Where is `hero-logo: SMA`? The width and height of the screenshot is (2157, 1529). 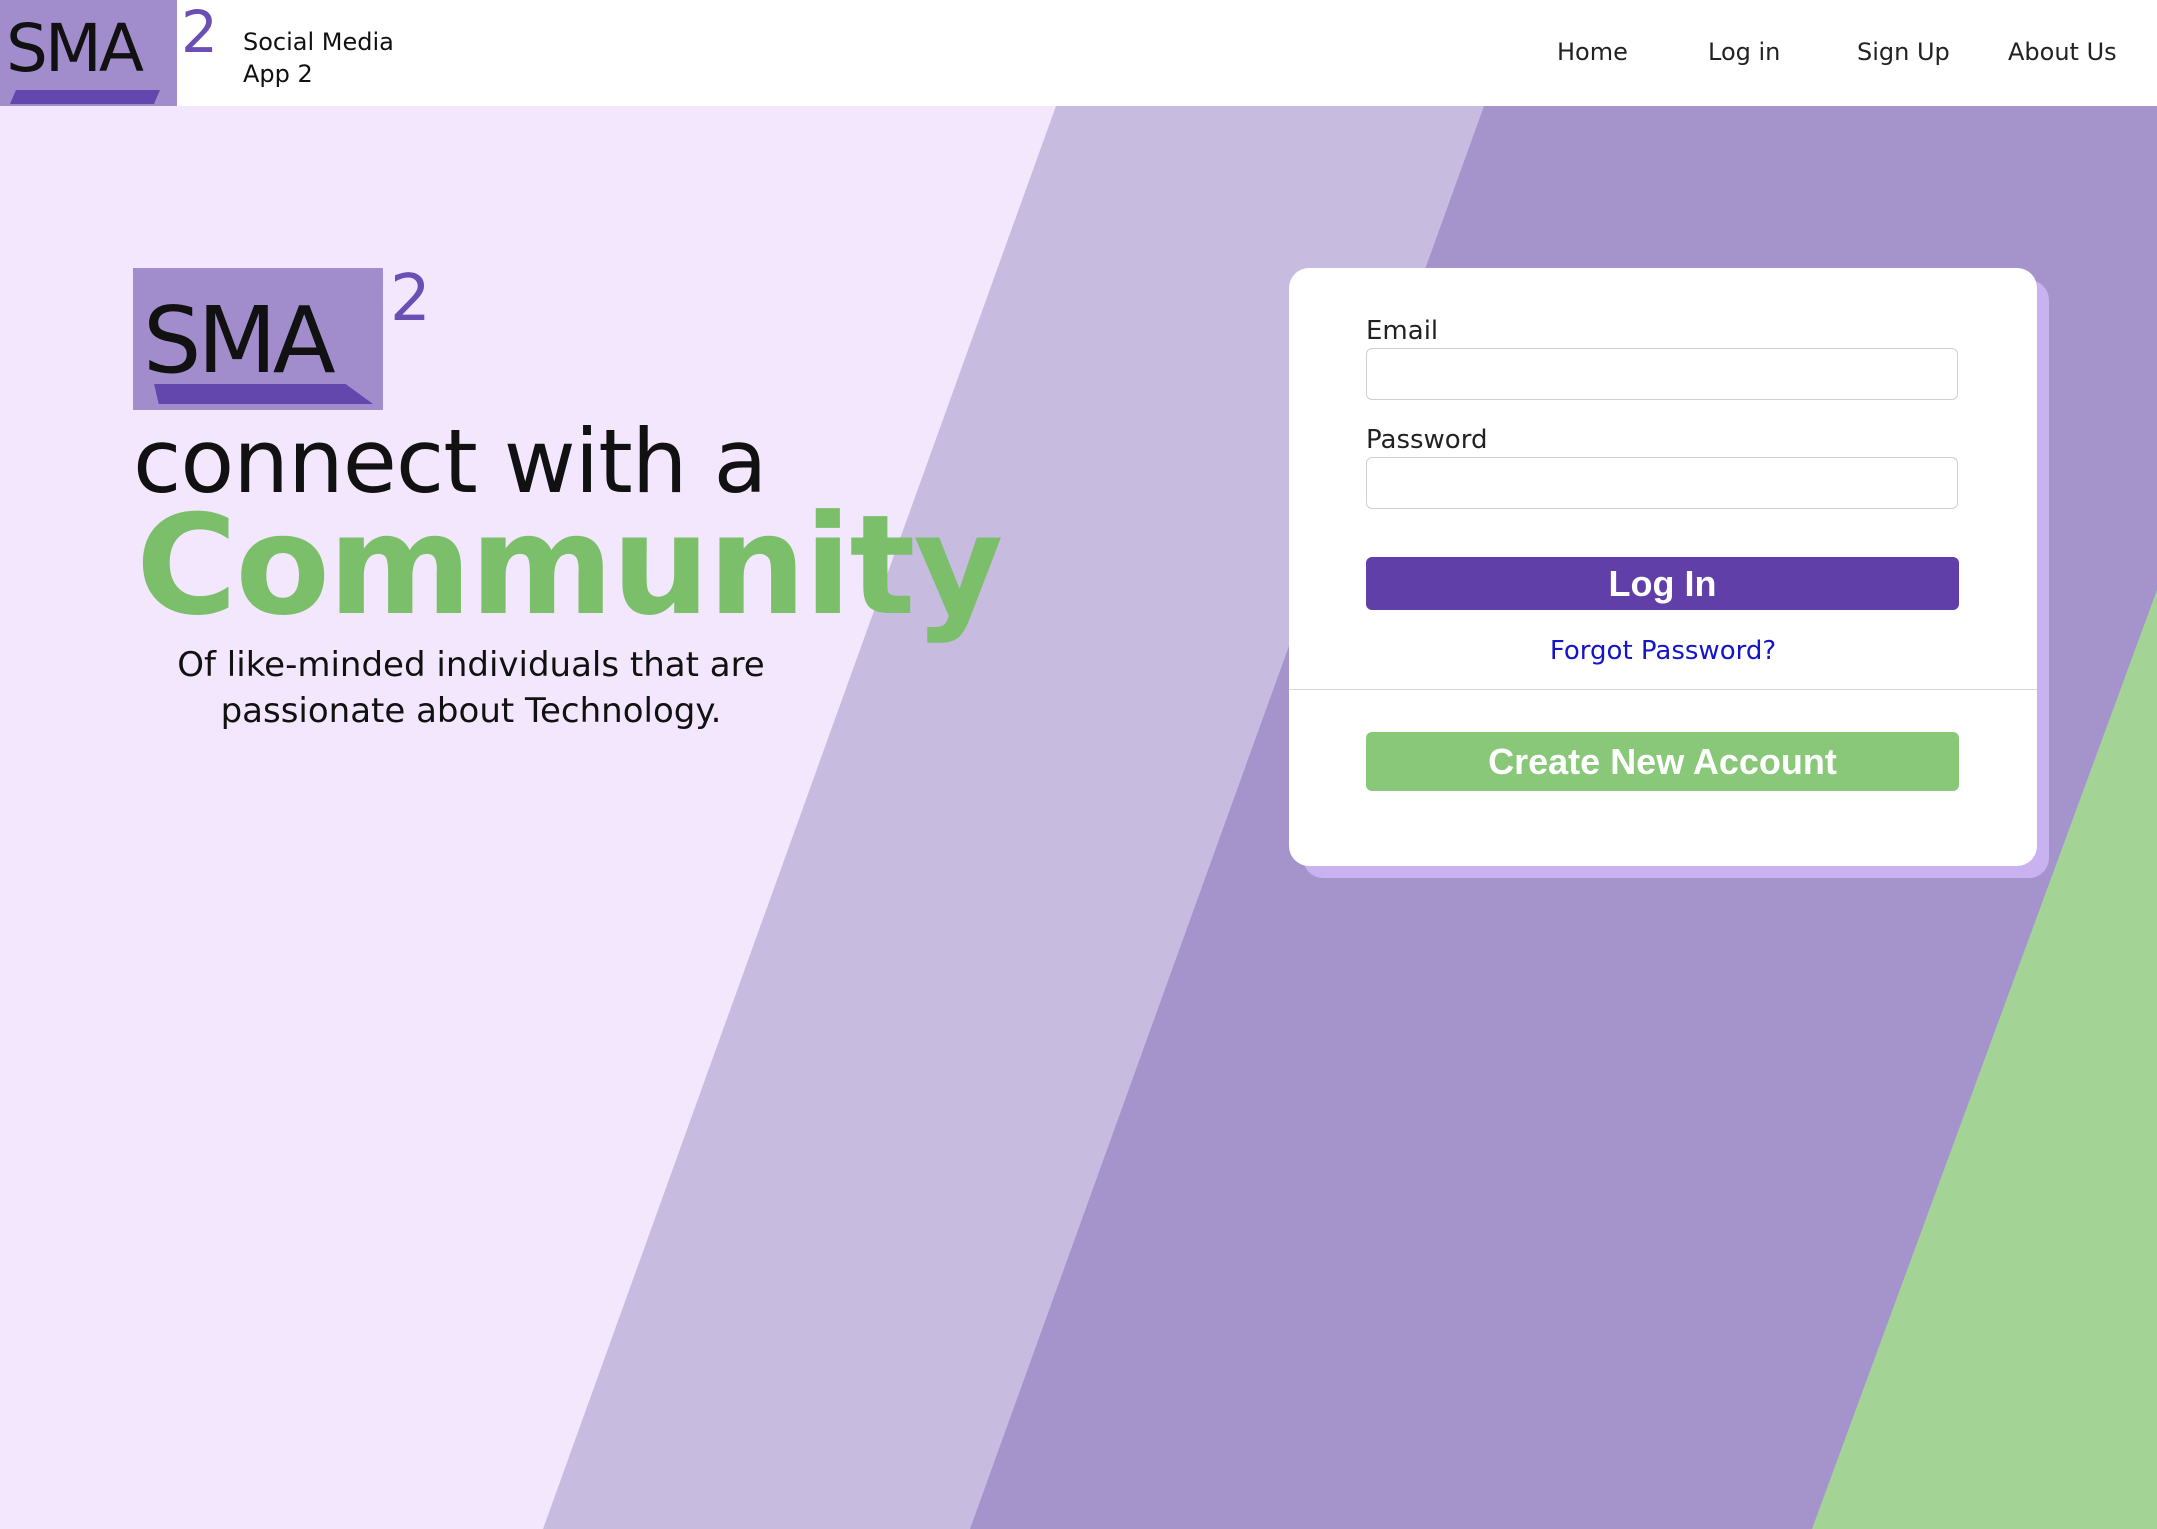
hero-logo: SMA is located at coordinates (258, 339).